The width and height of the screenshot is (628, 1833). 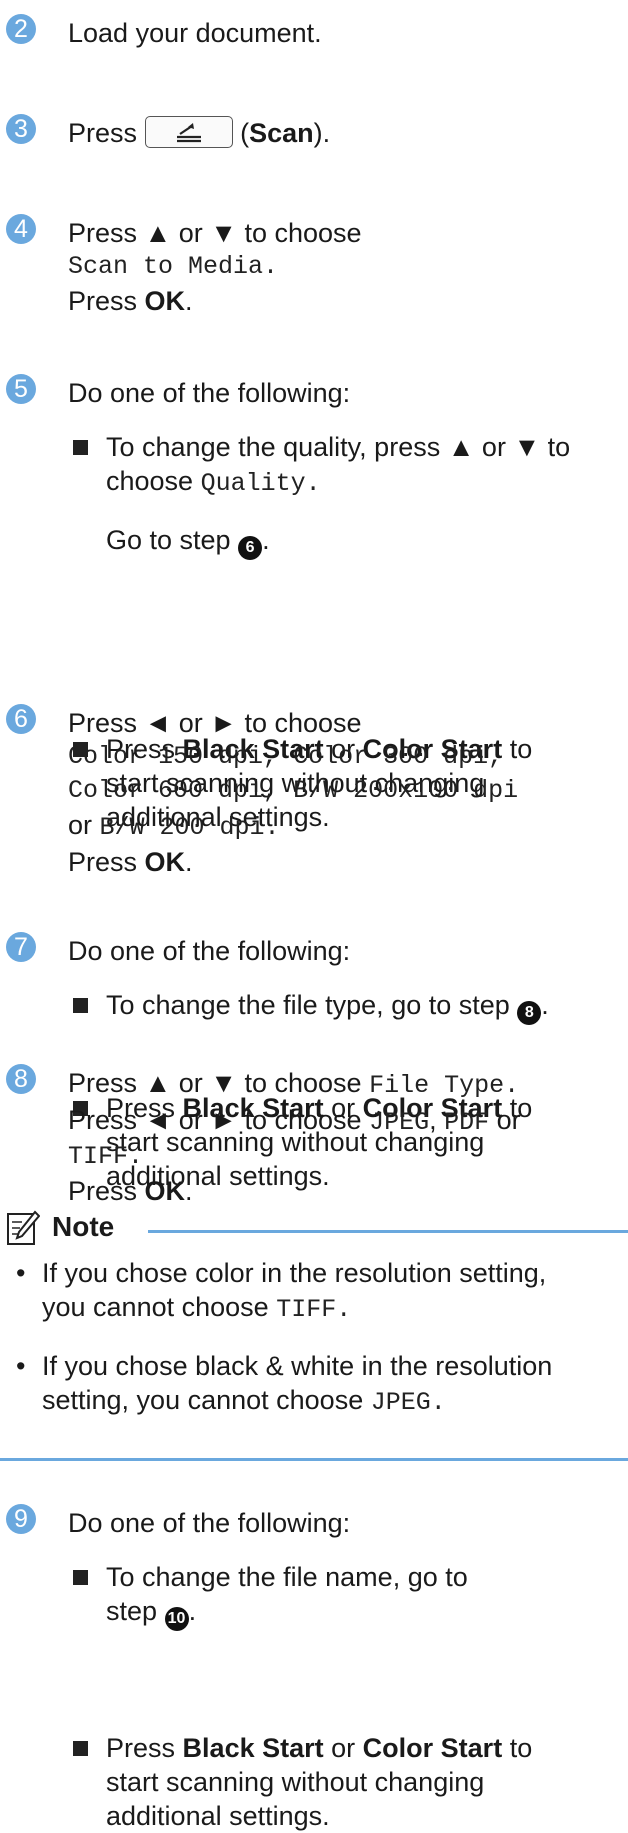 What do you see at coordinates (250, 548) in the screenshot?
I see `step-ref-icon: 6` at bounding box center [250, 548].